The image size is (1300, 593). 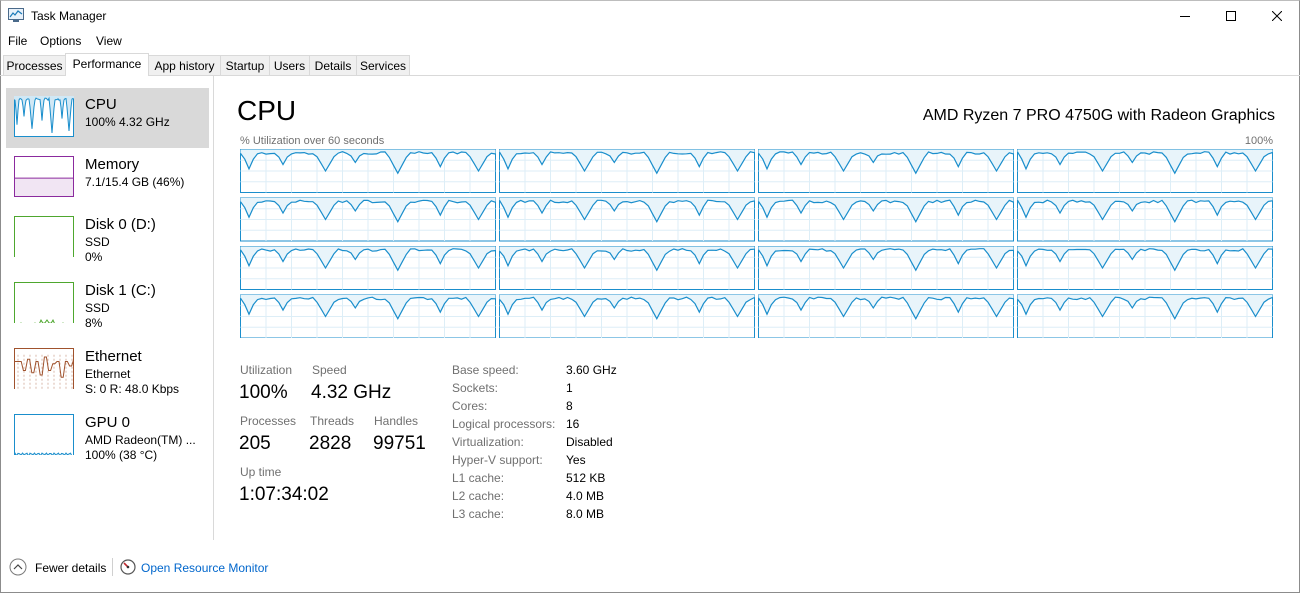 What do you see at coordinates (478, 478) in the screenshot?
I see `info-label: L1 cache:` at bounding box center [478, 478].